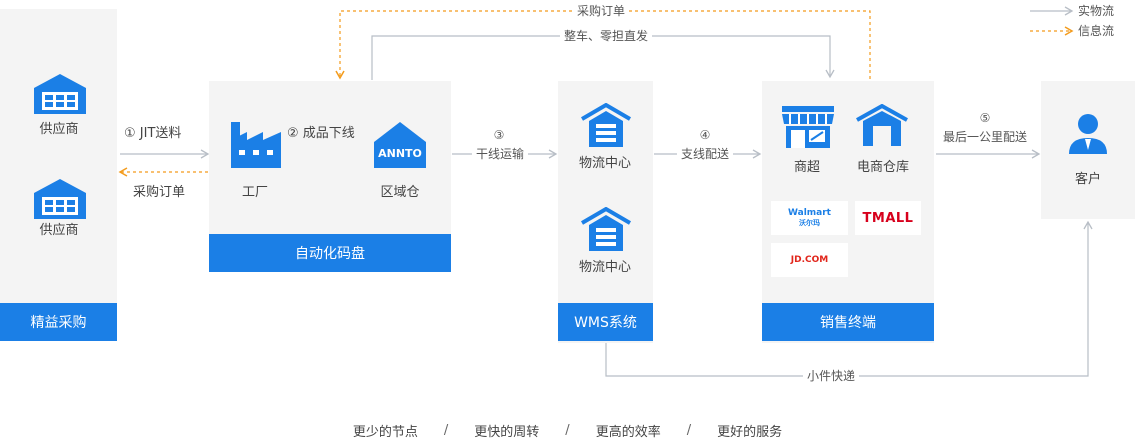 The width and height of the screenshot is (1135, 440). What do you see at coordinates (59, 129) in the screenshot?
I see `supplier-1-label: 供应商` at bounding box center [59, 129].